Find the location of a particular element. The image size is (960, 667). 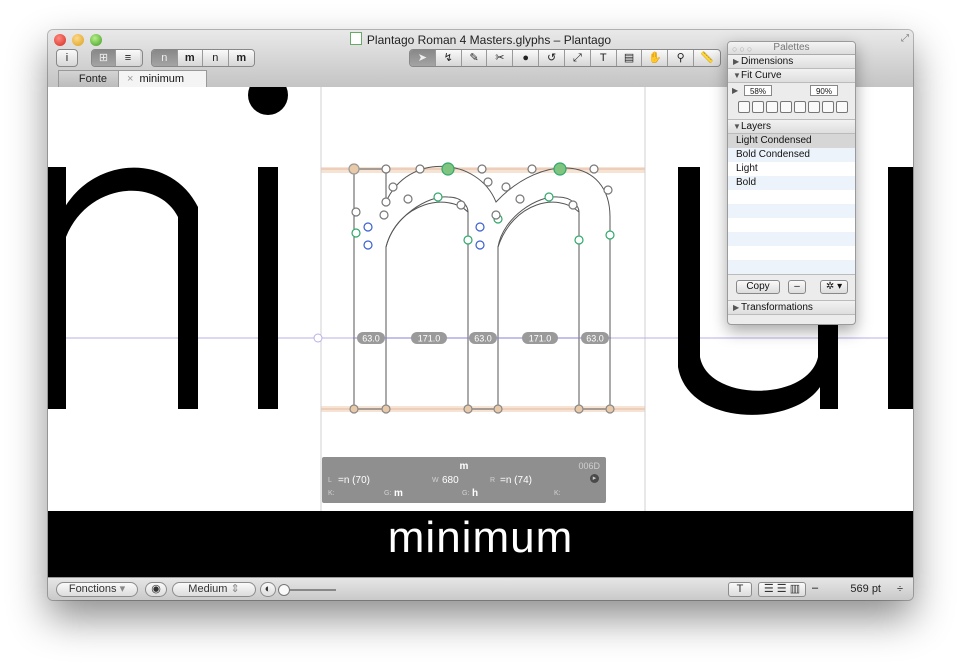

close-tab-icon: × is located at coordinates (130, 79).